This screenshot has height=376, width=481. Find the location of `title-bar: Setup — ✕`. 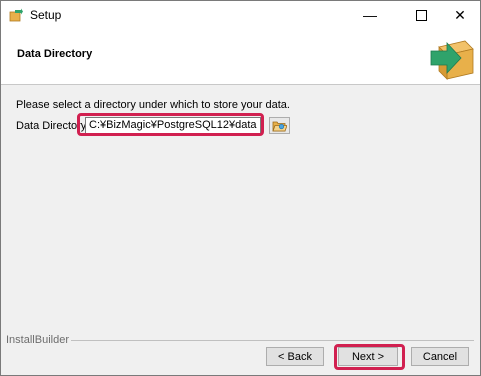

title-bar: Setup — ✕ is located at coordinates (240, 15).